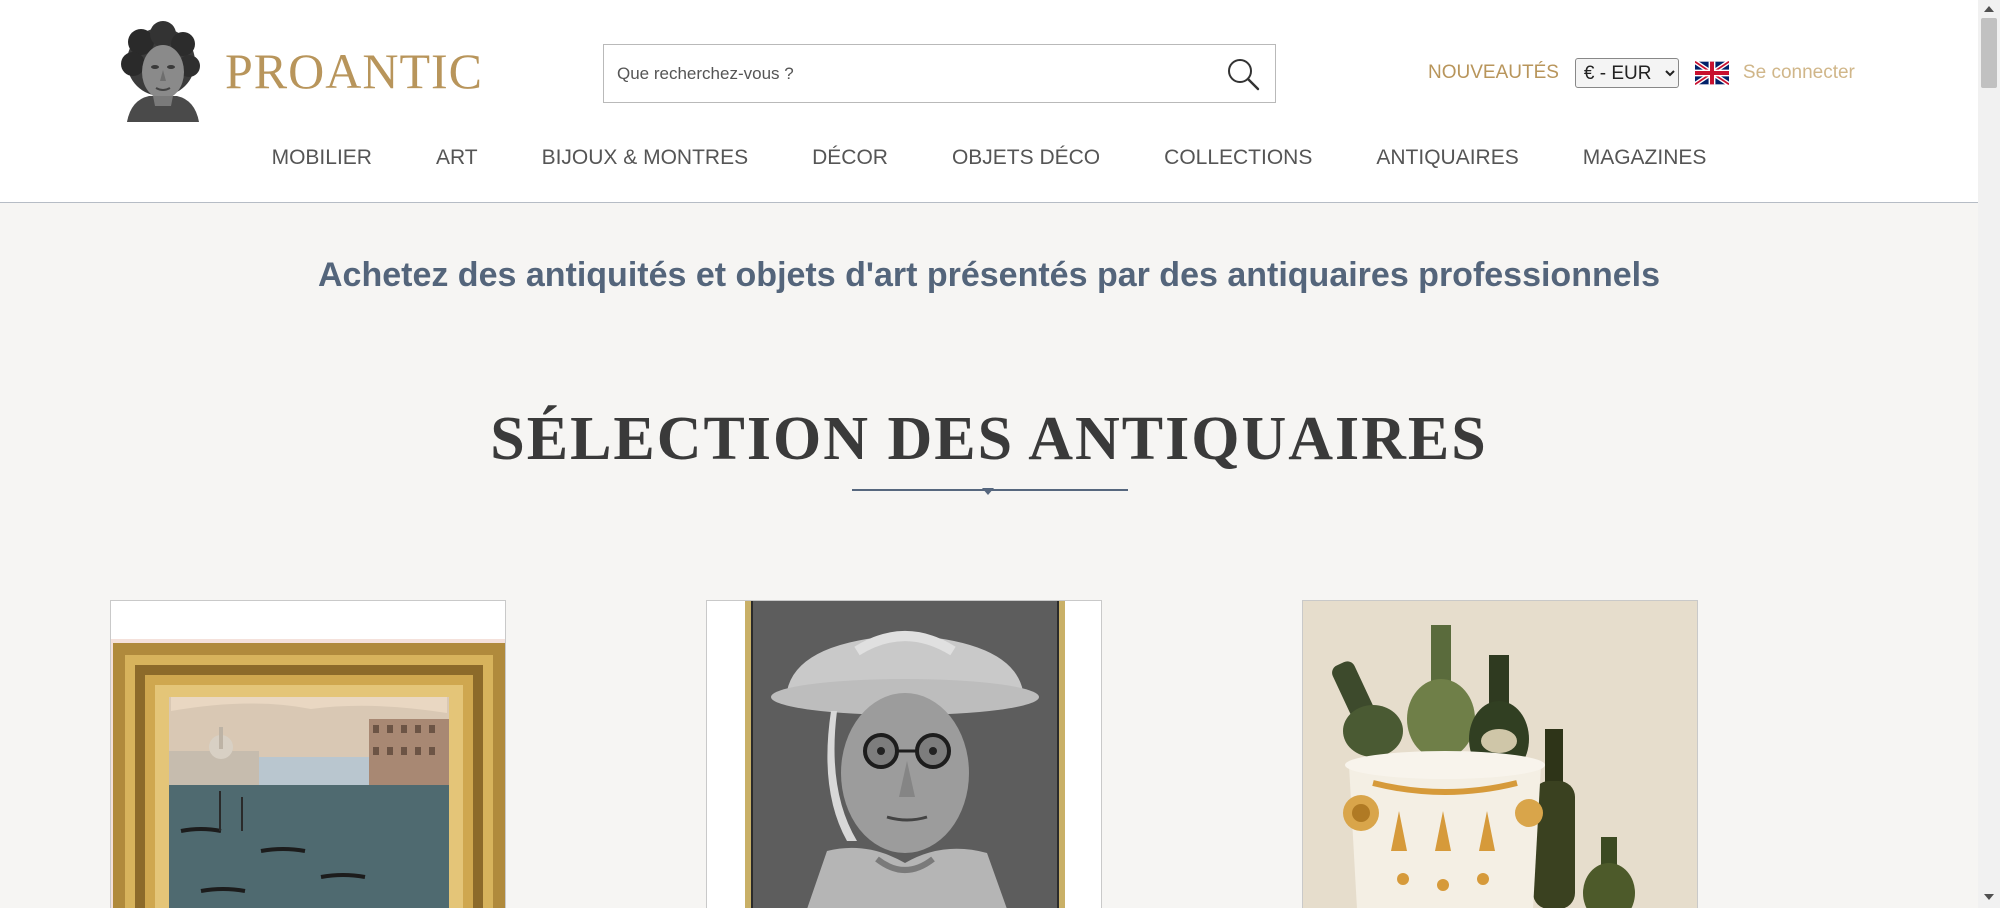 Image resolution: width=2000 pixels, height=908 pixels. I want to click on classical-bust-logo-icon, so click(160, 71).